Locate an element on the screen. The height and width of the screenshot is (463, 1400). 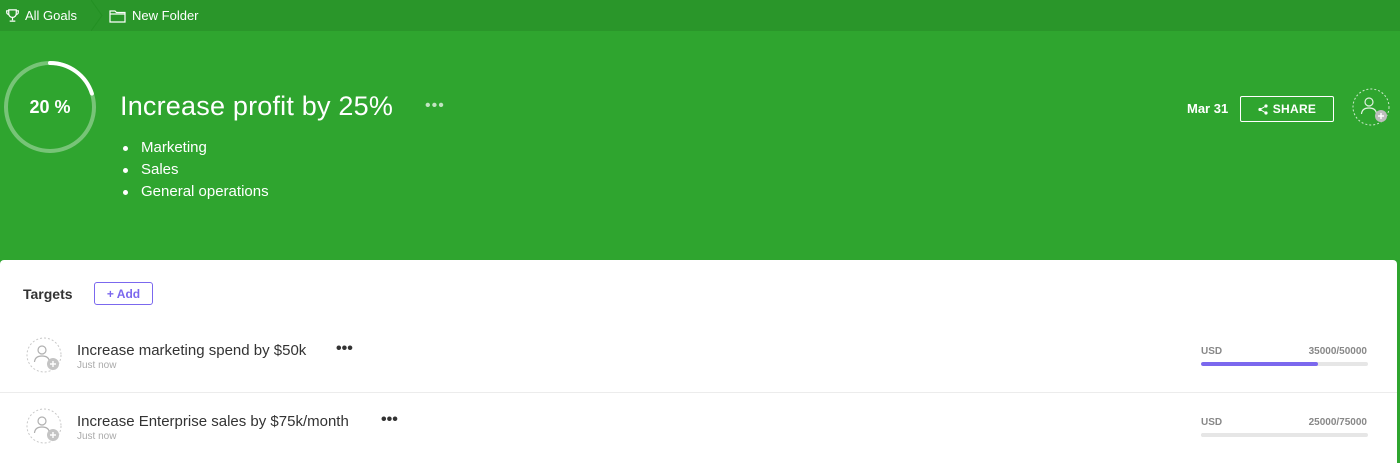
breadcrumb-separator is located at coordinates (97, 15).